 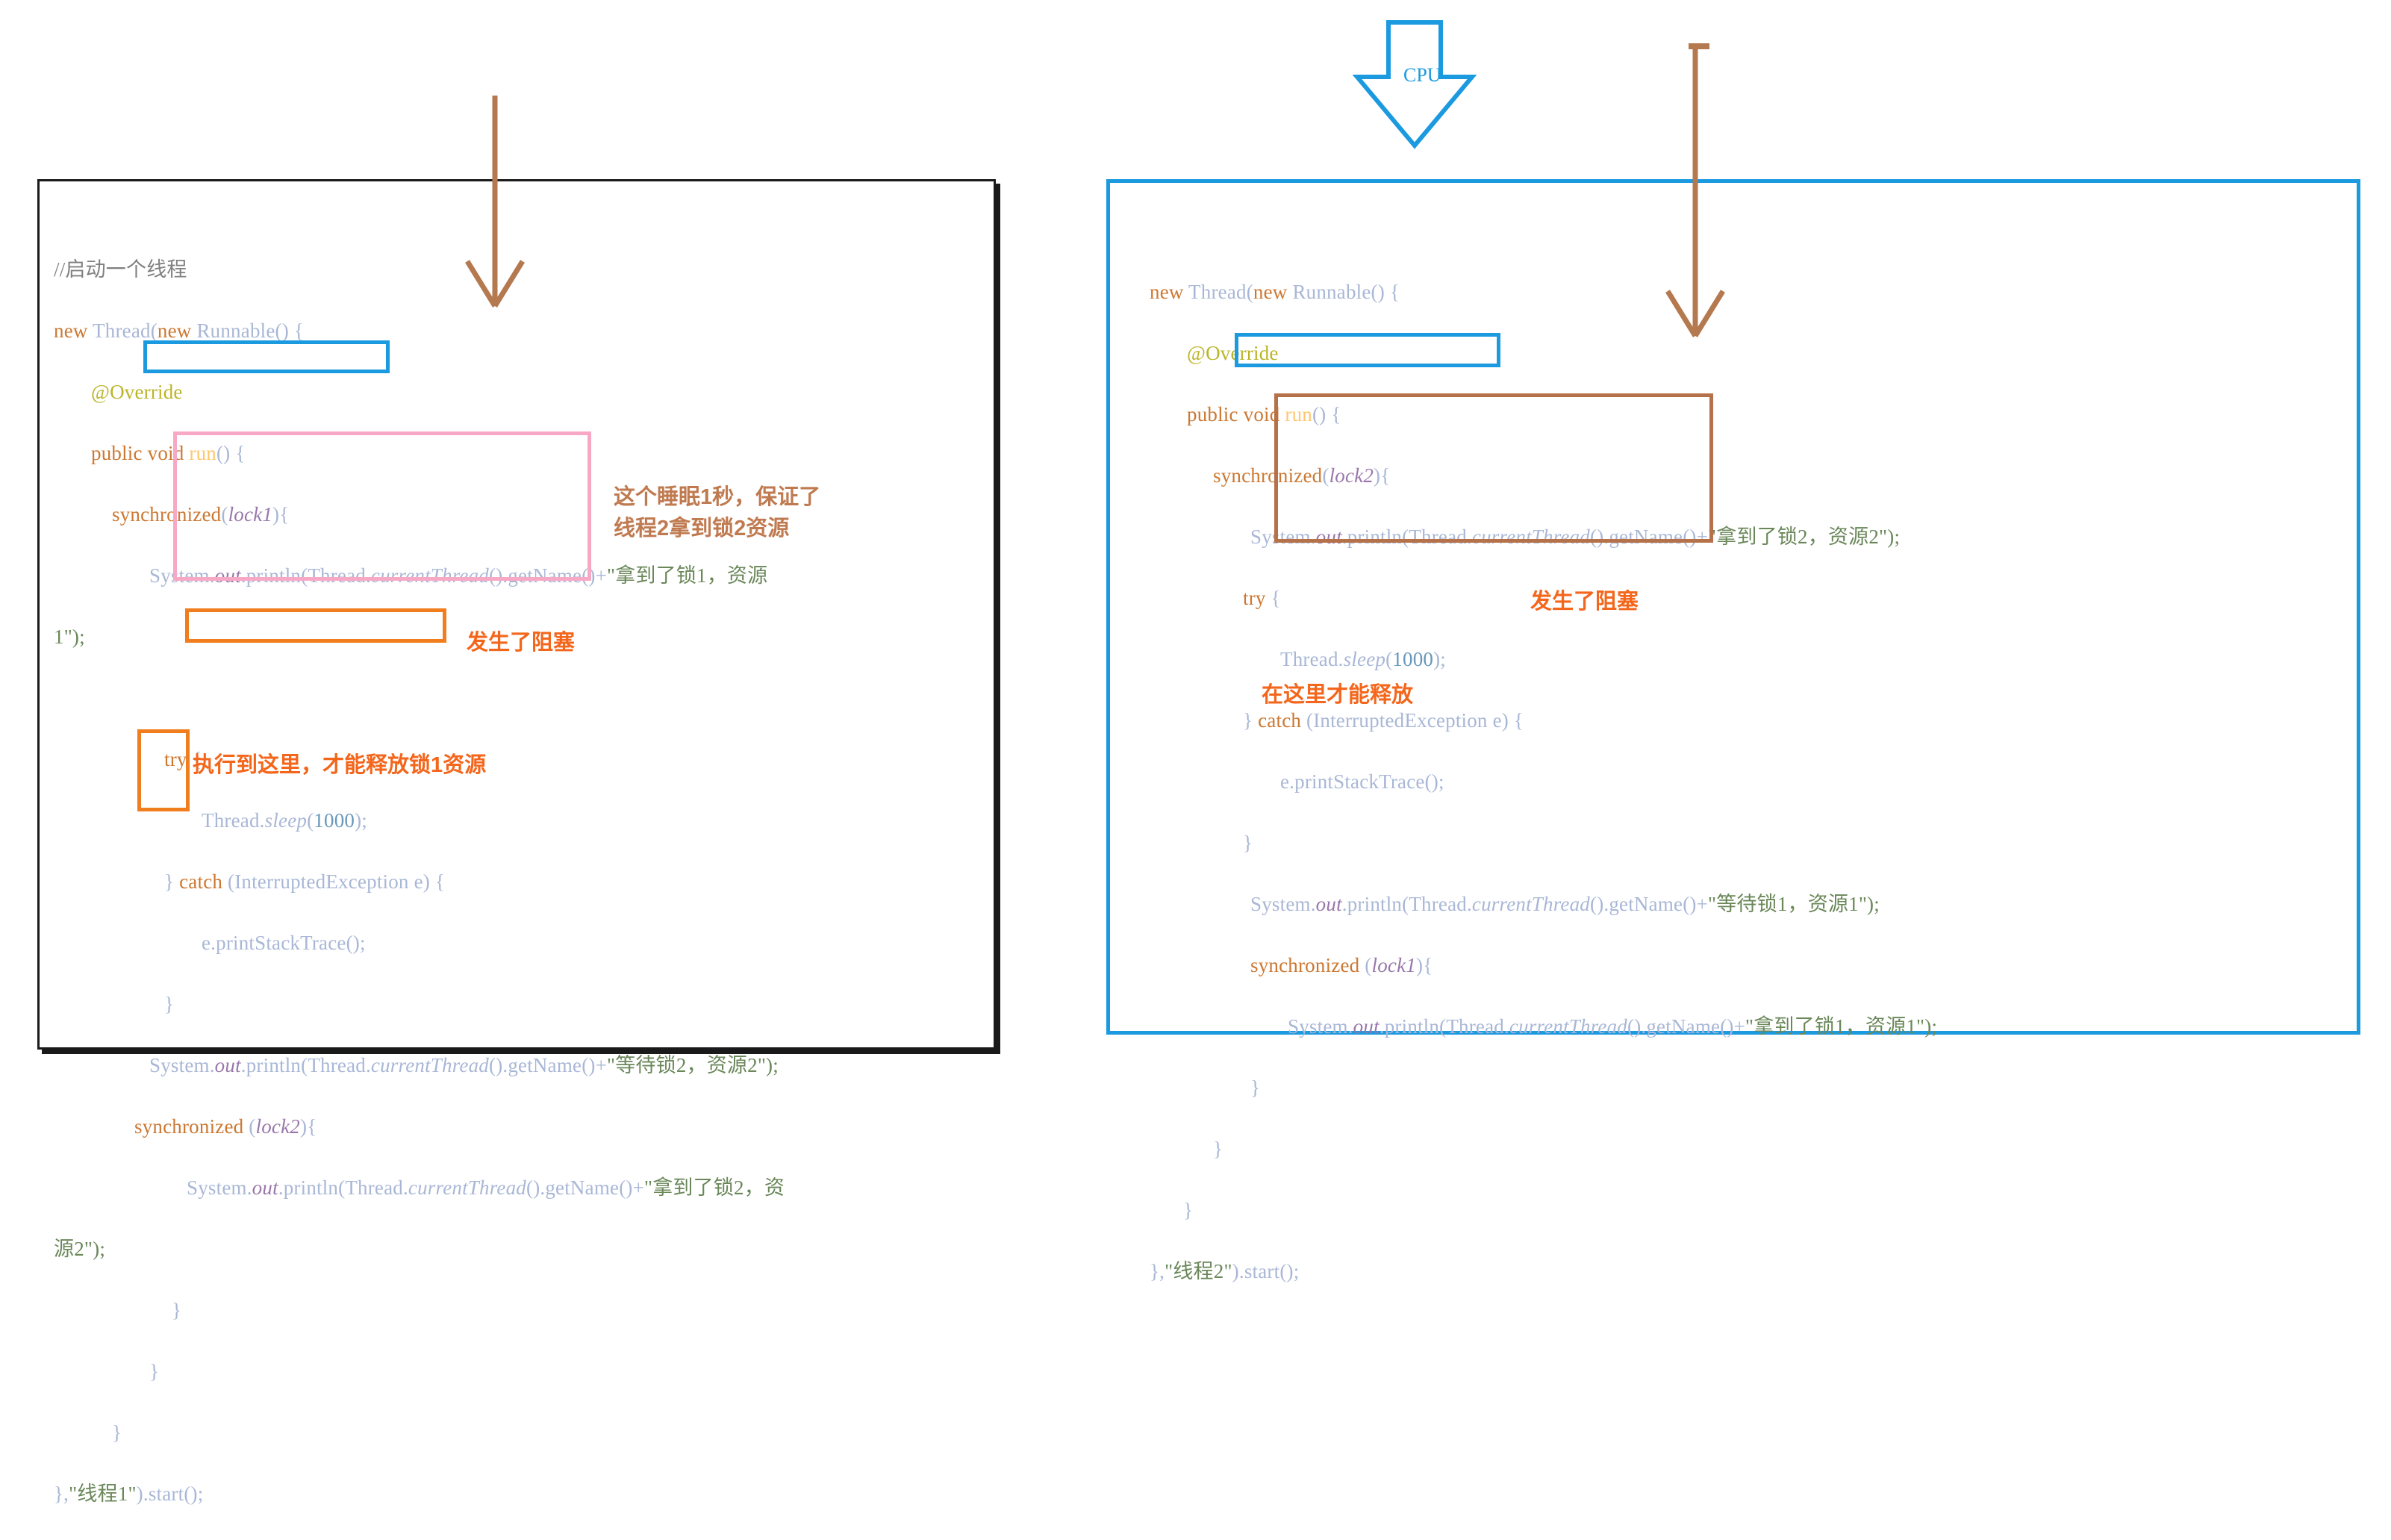 What do you see at coordinates (69, 637) in the screenshot?
I see `string-wrap: 1");` at bounding box center [69, 637].